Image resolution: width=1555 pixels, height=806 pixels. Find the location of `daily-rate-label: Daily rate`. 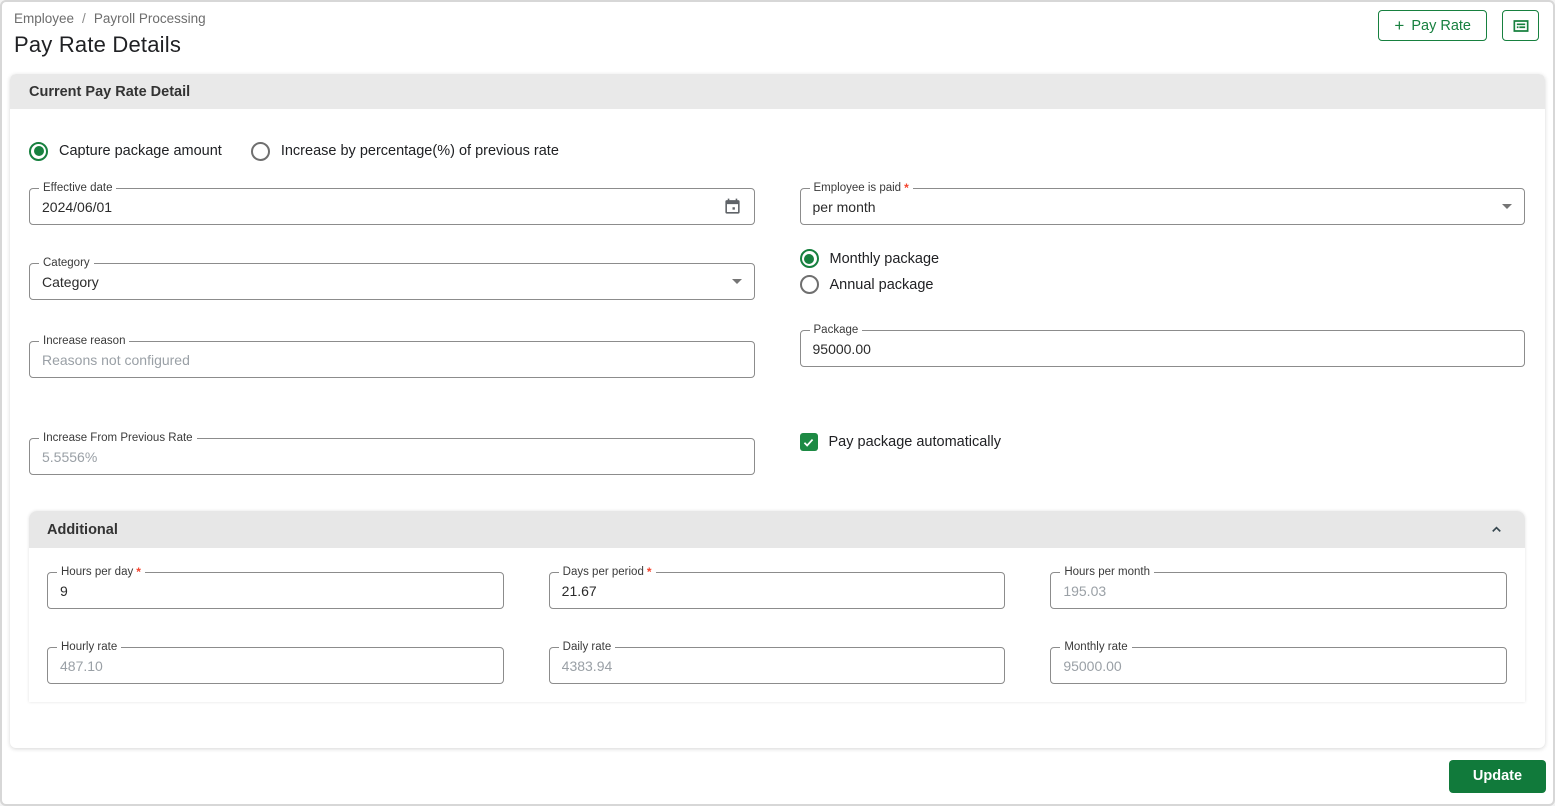

daily-rate-label: Daily rate is located at coordinates (587, 647).